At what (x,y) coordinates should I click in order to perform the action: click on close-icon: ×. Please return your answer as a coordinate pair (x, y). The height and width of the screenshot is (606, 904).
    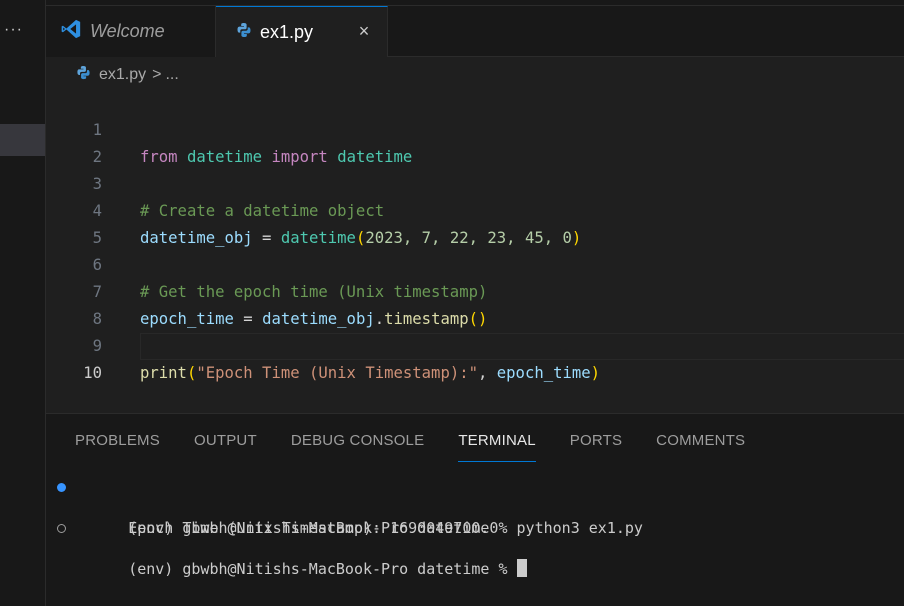
    Looking at the image, I should click on (364, 31).